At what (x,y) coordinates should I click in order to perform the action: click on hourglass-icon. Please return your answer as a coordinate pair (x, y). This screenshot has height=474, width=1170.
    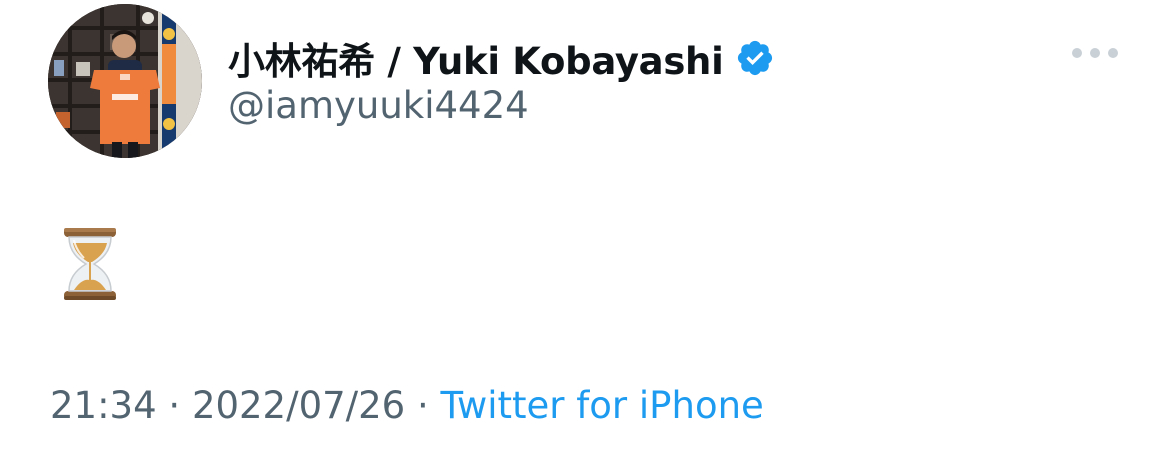
    Looking at the image, I should click on (90, 264).